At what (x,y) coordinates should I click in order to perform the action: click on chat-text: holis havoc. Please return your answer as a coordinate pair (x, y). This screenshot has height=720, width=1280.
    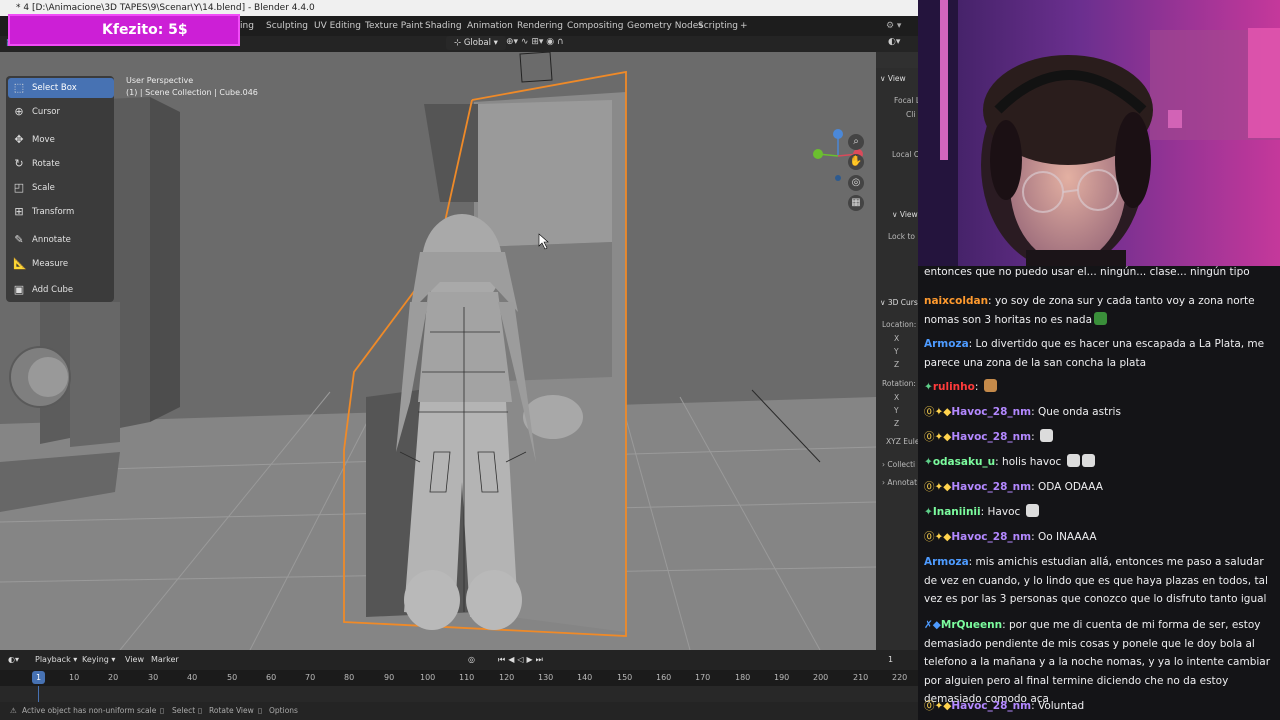
    Looking at the image, I should click on (1032, 462).